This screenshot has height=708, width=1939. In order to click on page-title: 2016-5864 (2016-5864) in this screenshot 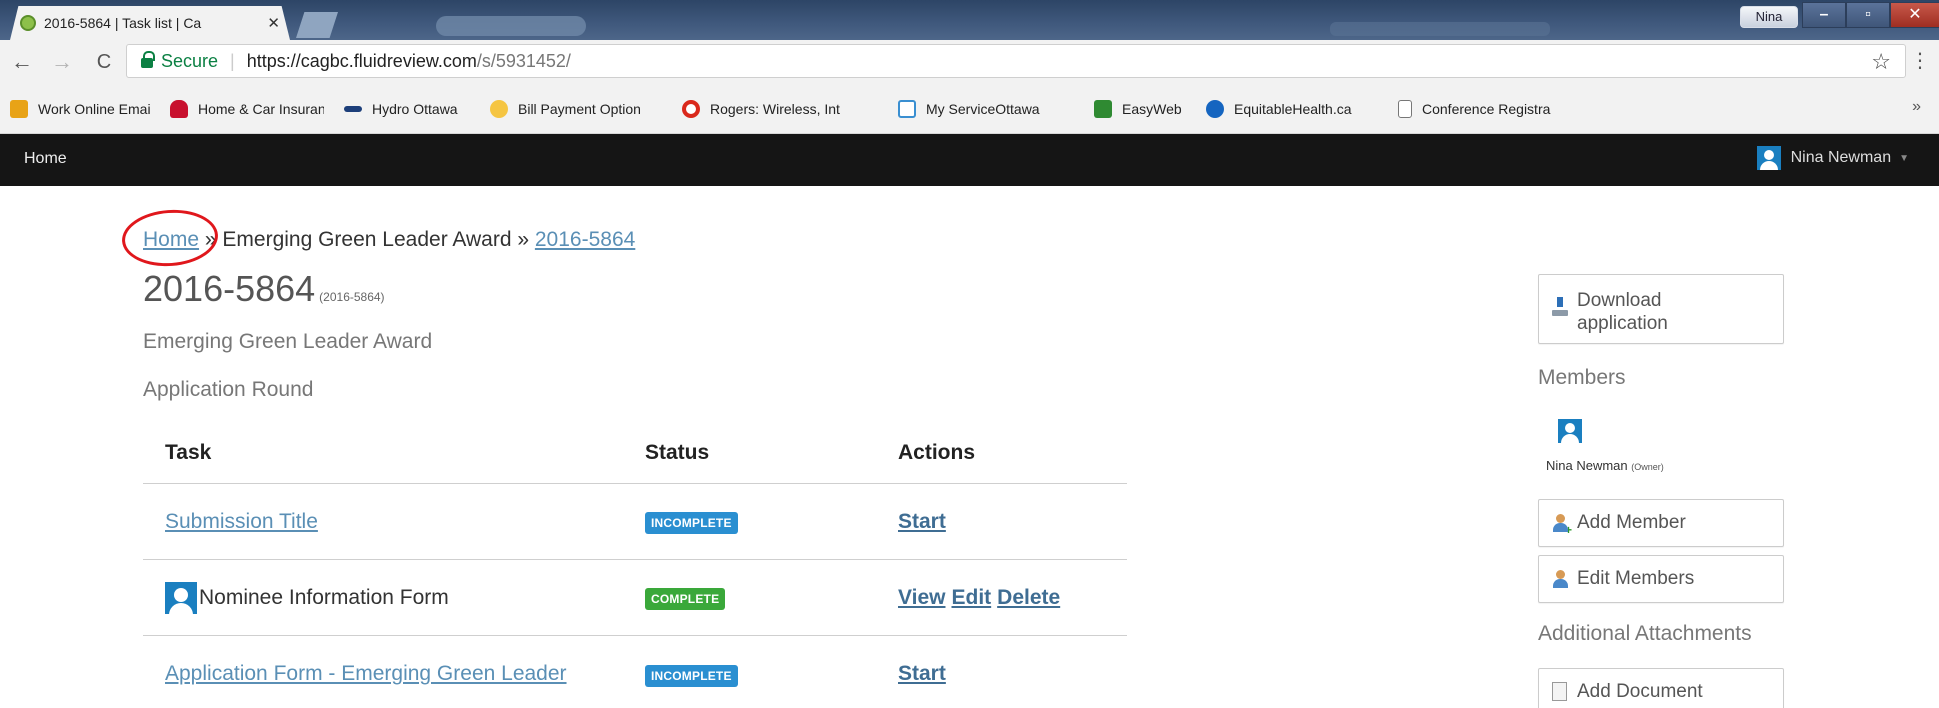, I will do `click(264, 289)`.